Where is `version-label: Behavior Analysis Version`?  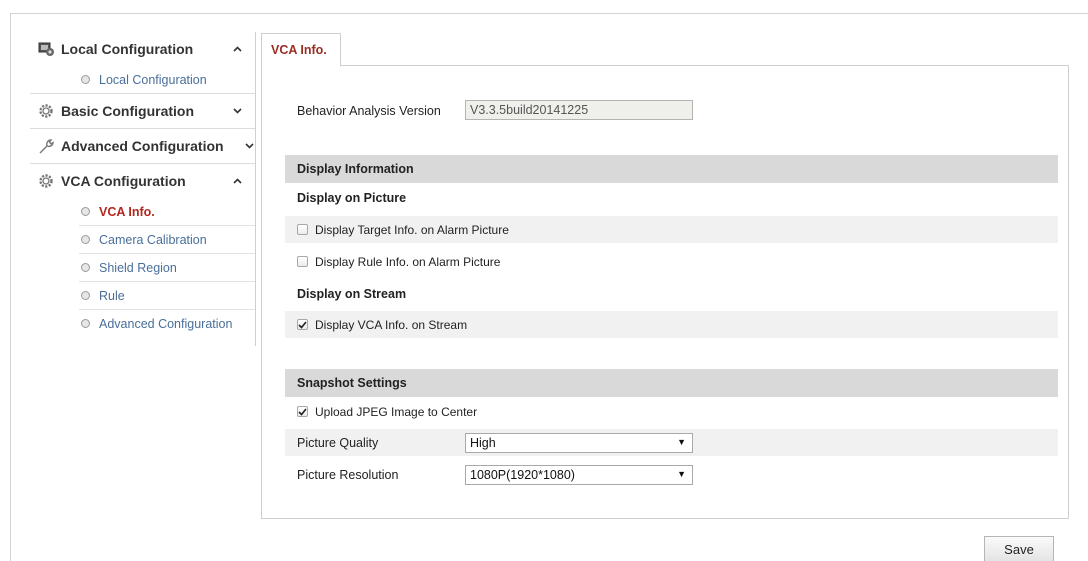
version-label: Behavior Analysis Version is located at coordinates (369, 110).